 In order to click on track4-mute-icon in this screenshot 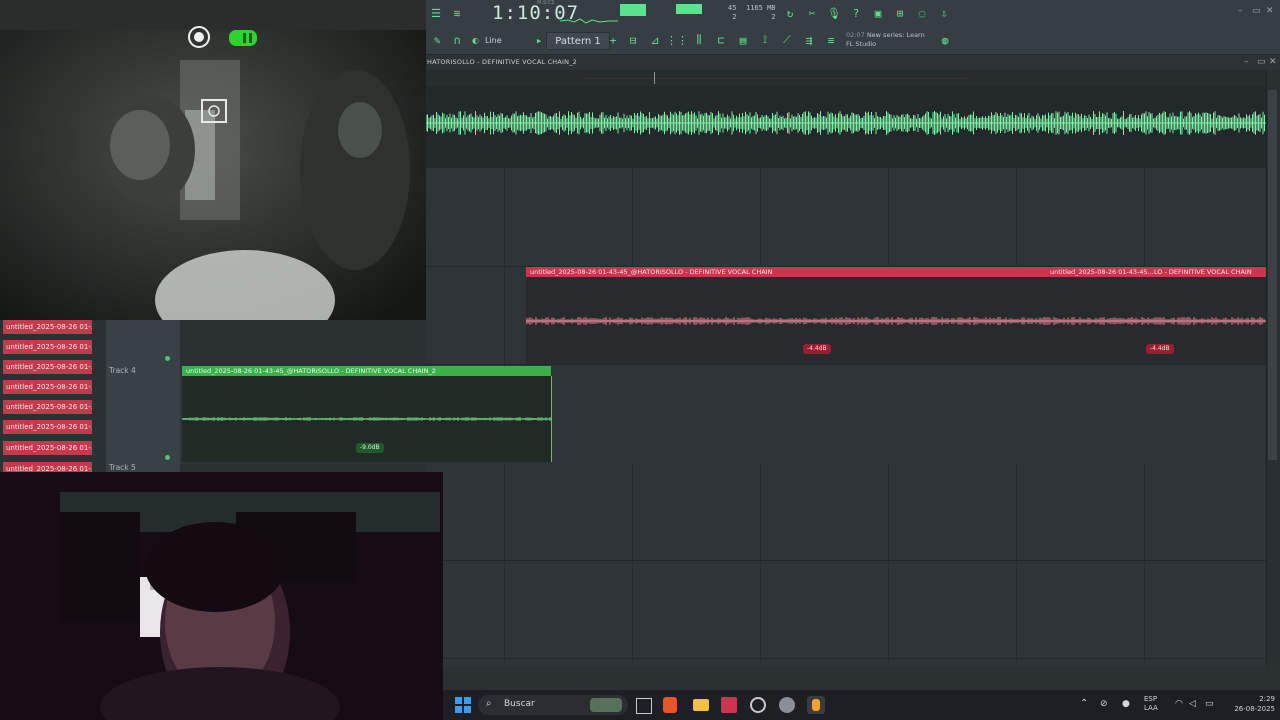, I will do `click(167, 457)`.